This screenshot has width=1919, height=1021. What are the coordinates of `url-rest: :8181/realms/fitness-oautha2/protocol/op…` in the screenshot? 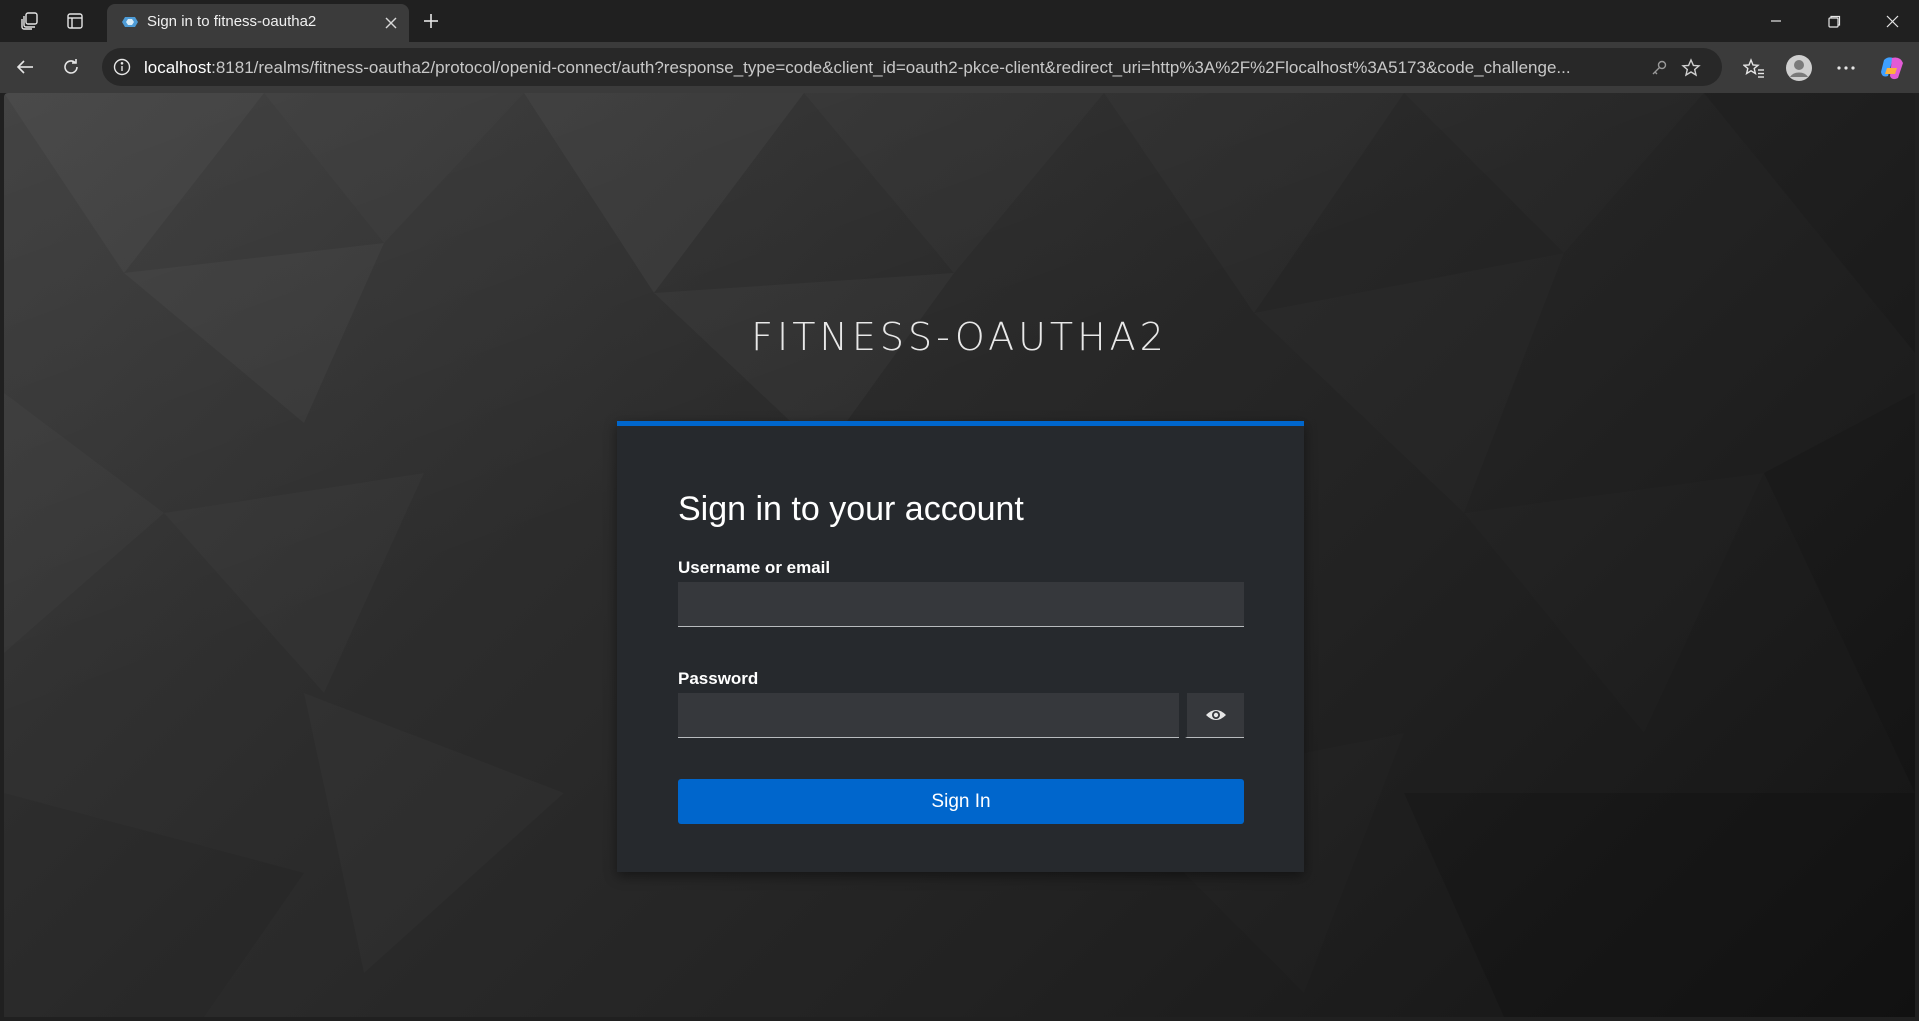 It's located at (891, 67).